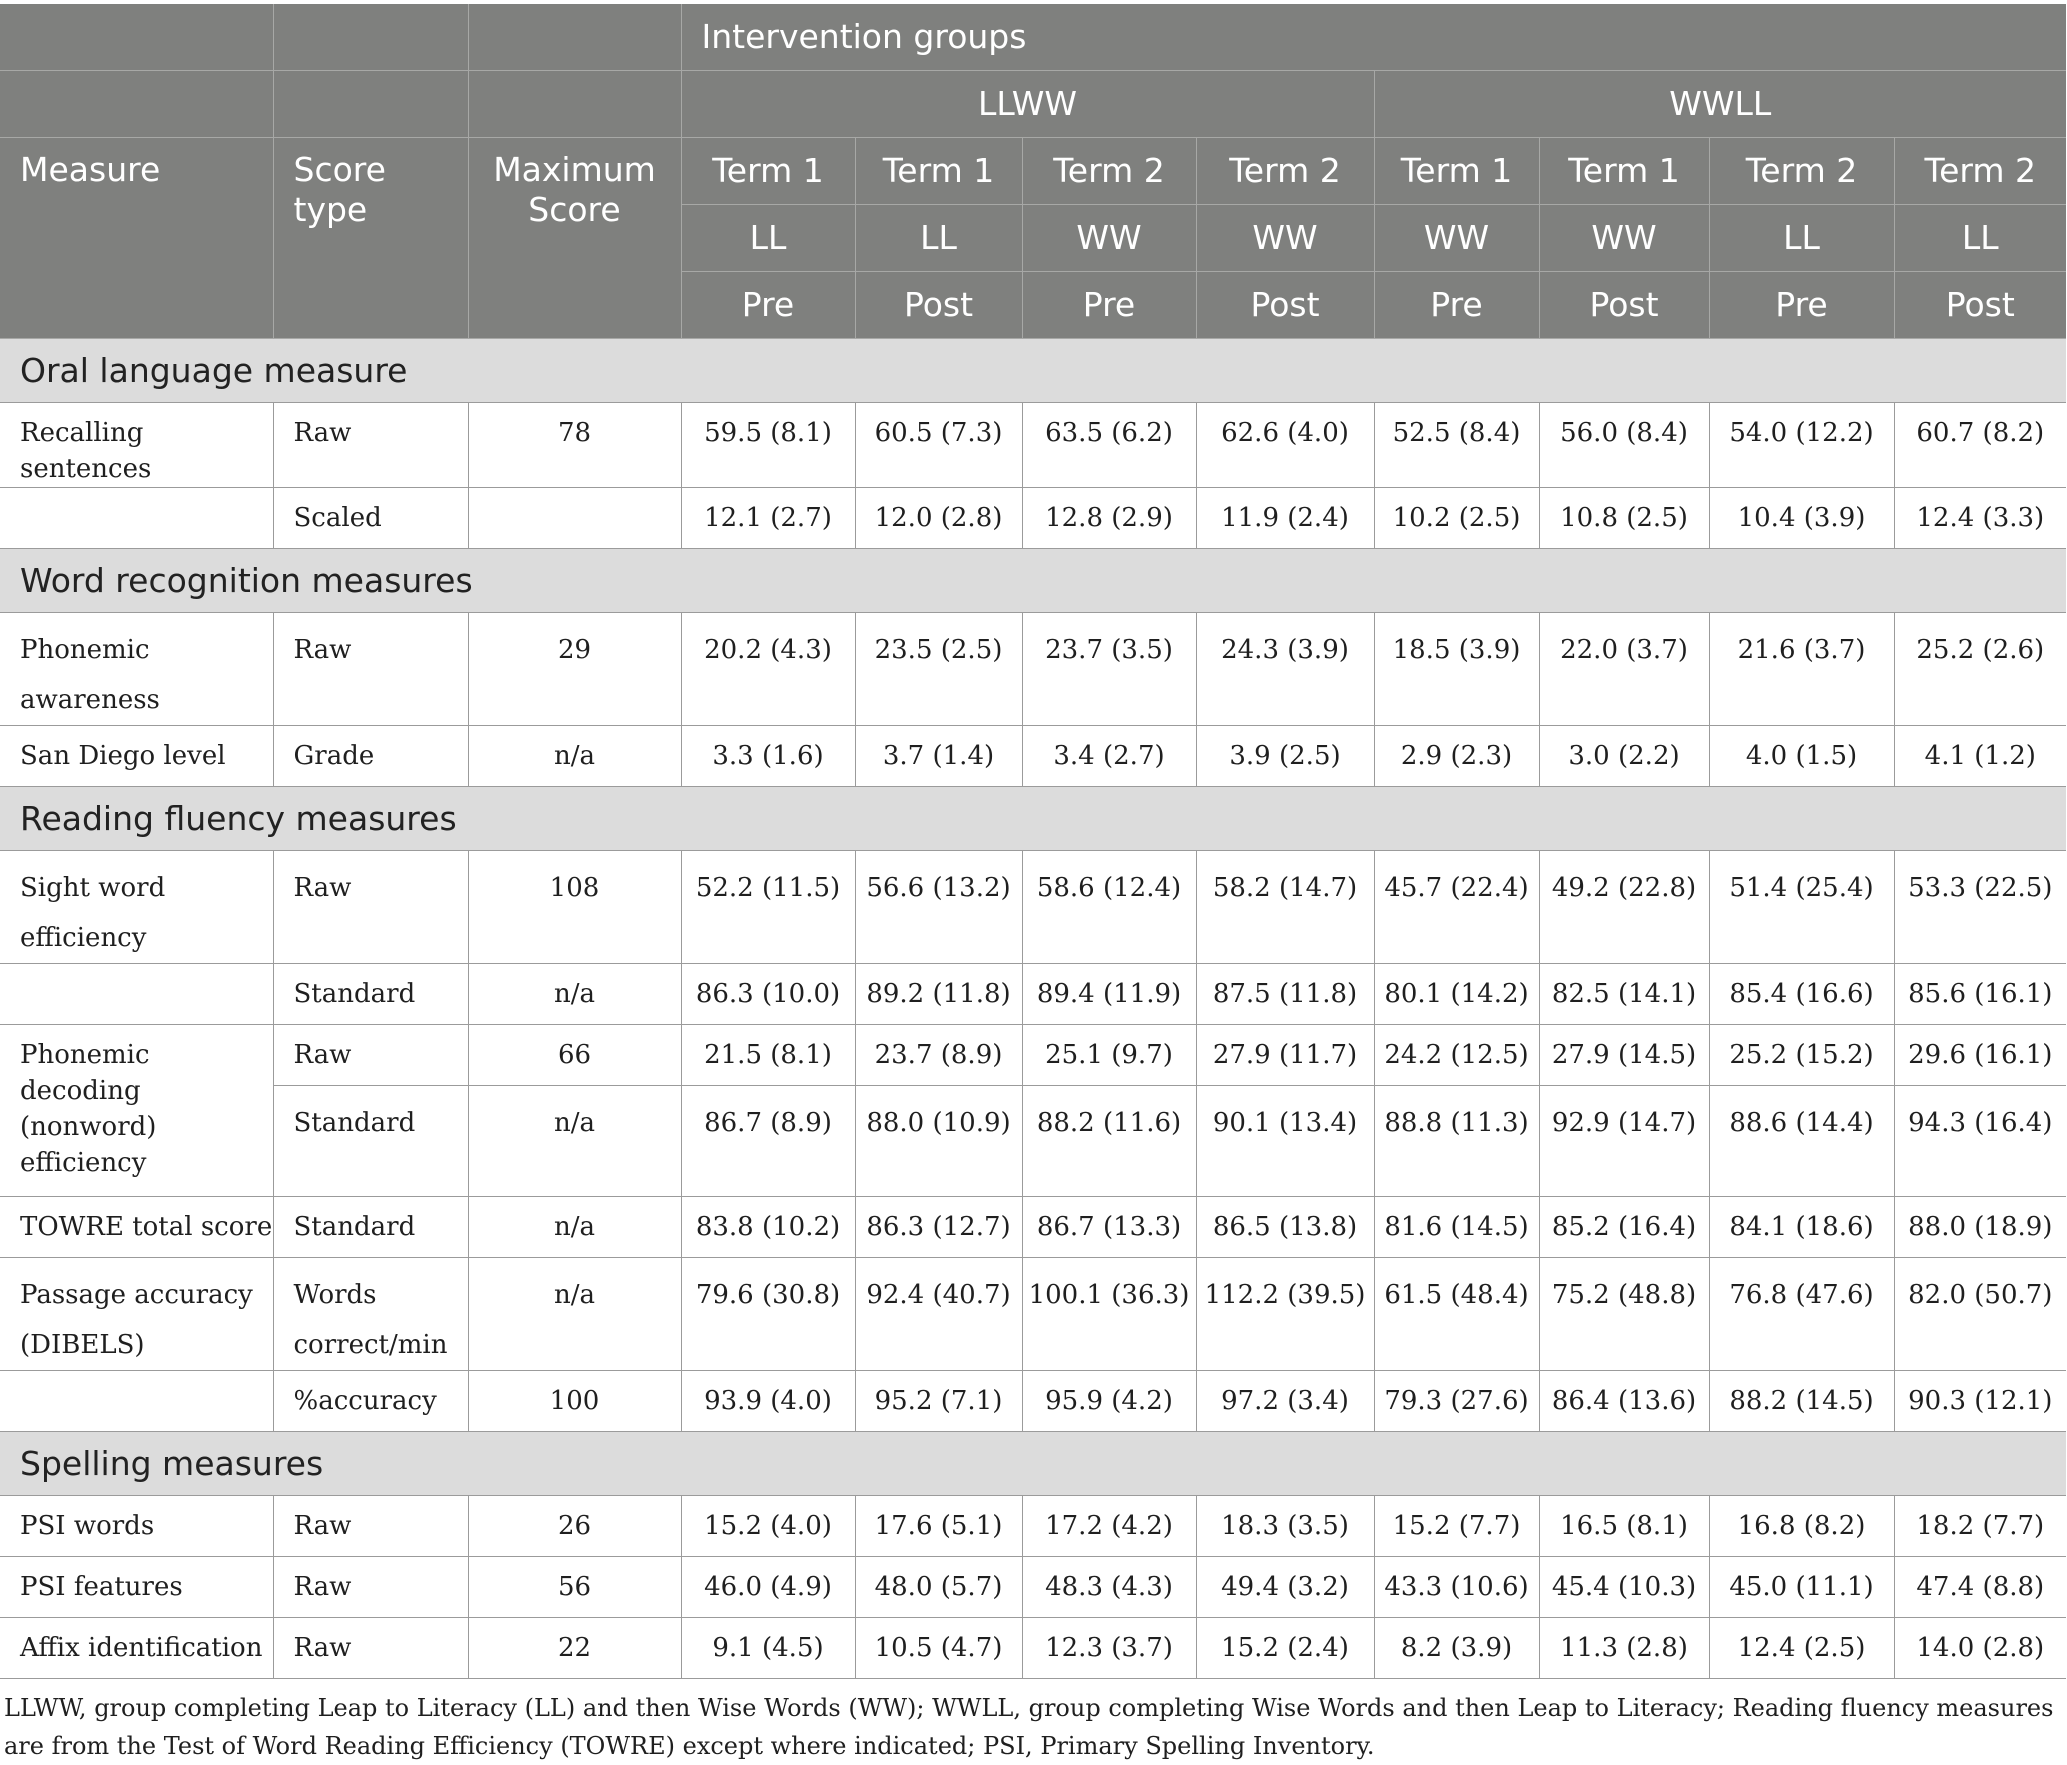 The image size is (2067, 1765). What do you see at coordinates (1109, 994) in the screenshot?
I see `value-cell: 89.4 (11.9)` at bounding box center [1109, 994].